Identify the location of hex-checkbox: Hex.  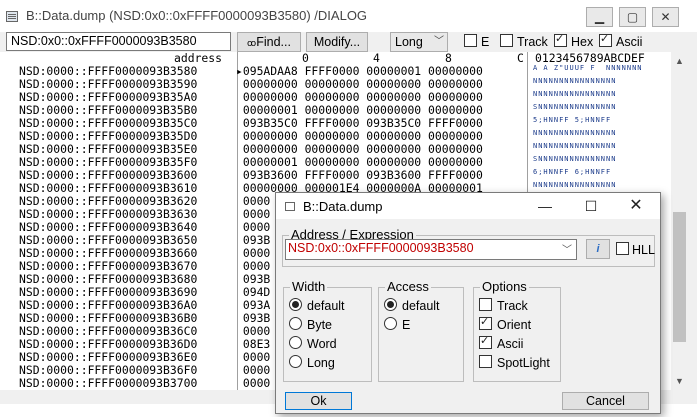
(574, 41).